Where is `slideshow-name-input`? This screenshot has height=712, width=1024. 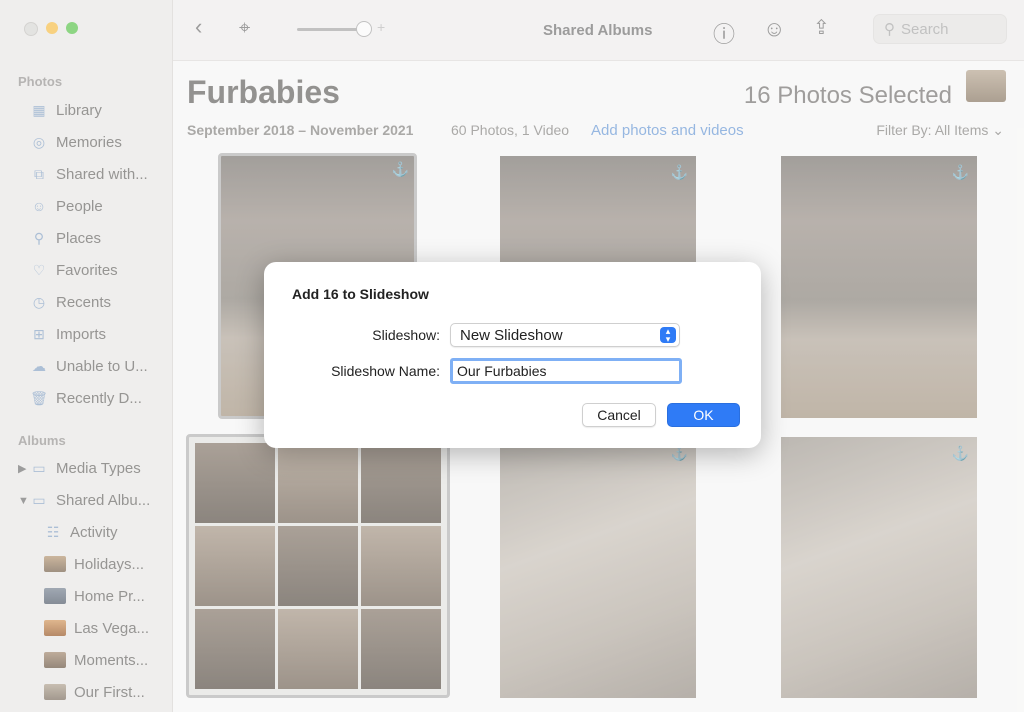 slideshow-name-input is located at coordinates (566, 371).